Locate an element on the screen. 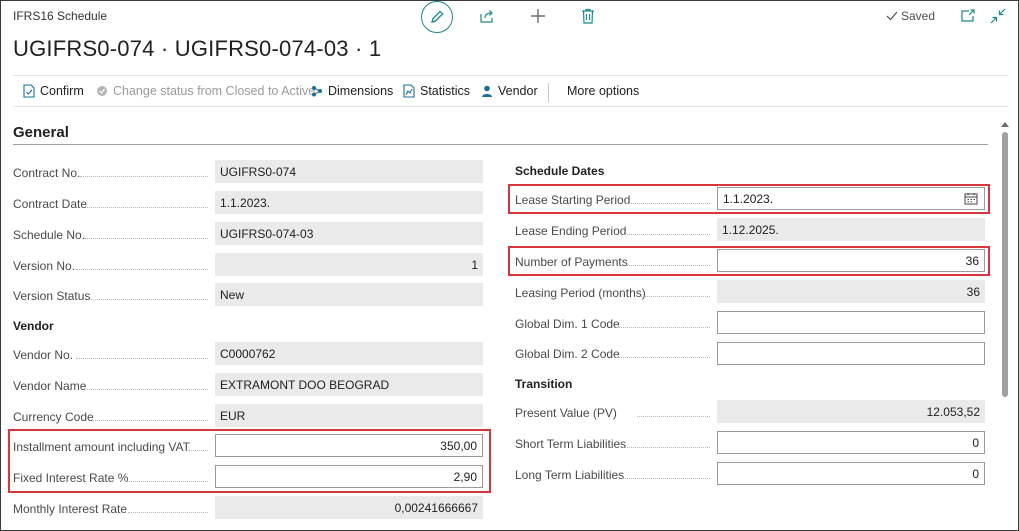  currency-code-field: EUR is located at coordinates (349, 415).